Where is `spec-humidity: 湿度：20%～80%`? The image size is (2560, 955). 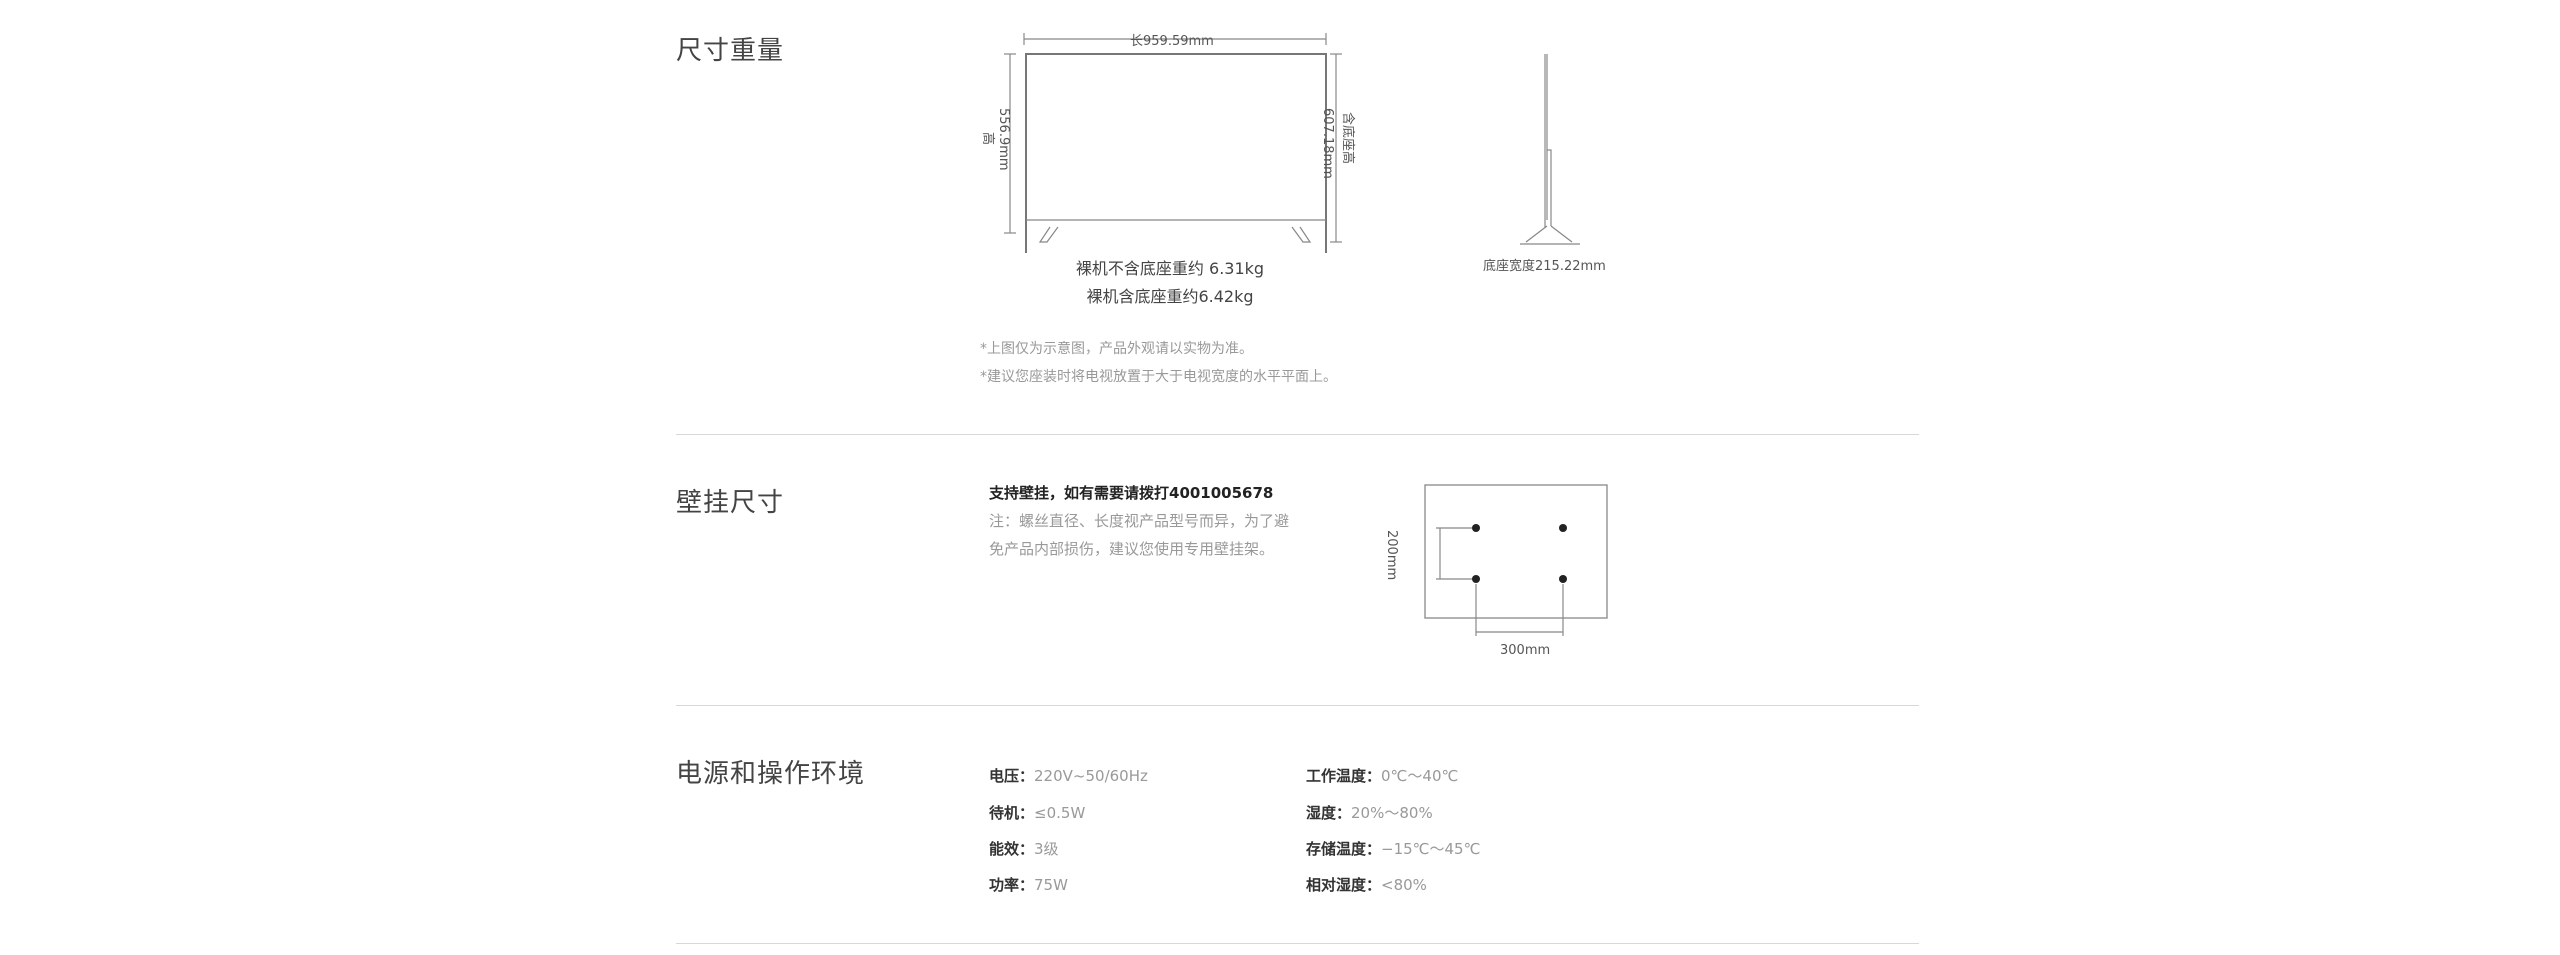 spec-humidity: 湿度：20%～80% is located at coordinates (1369, 812).